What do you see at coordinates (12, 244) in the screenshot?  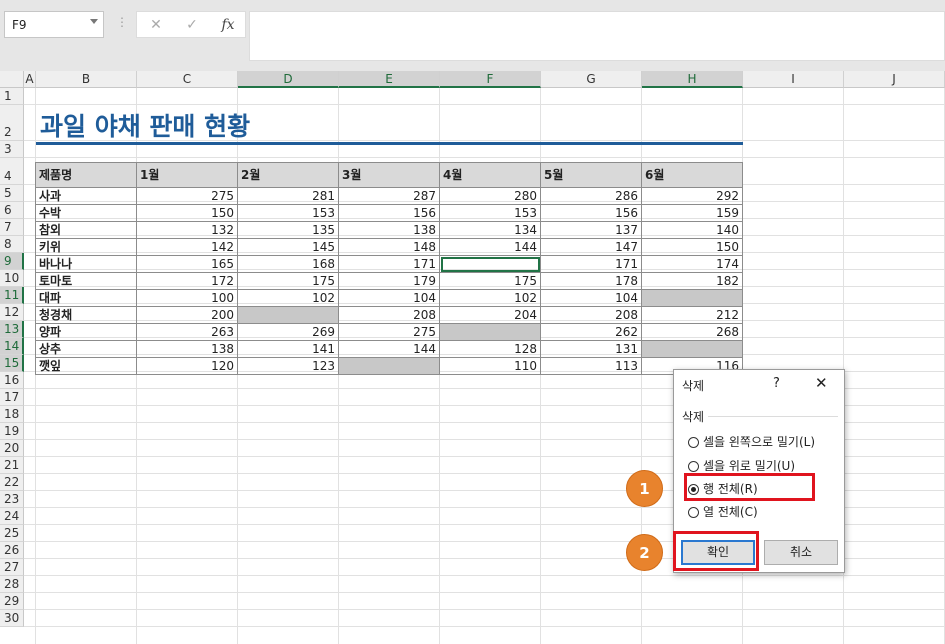 I see `row-header: 8` at bounding box center [12, 244].